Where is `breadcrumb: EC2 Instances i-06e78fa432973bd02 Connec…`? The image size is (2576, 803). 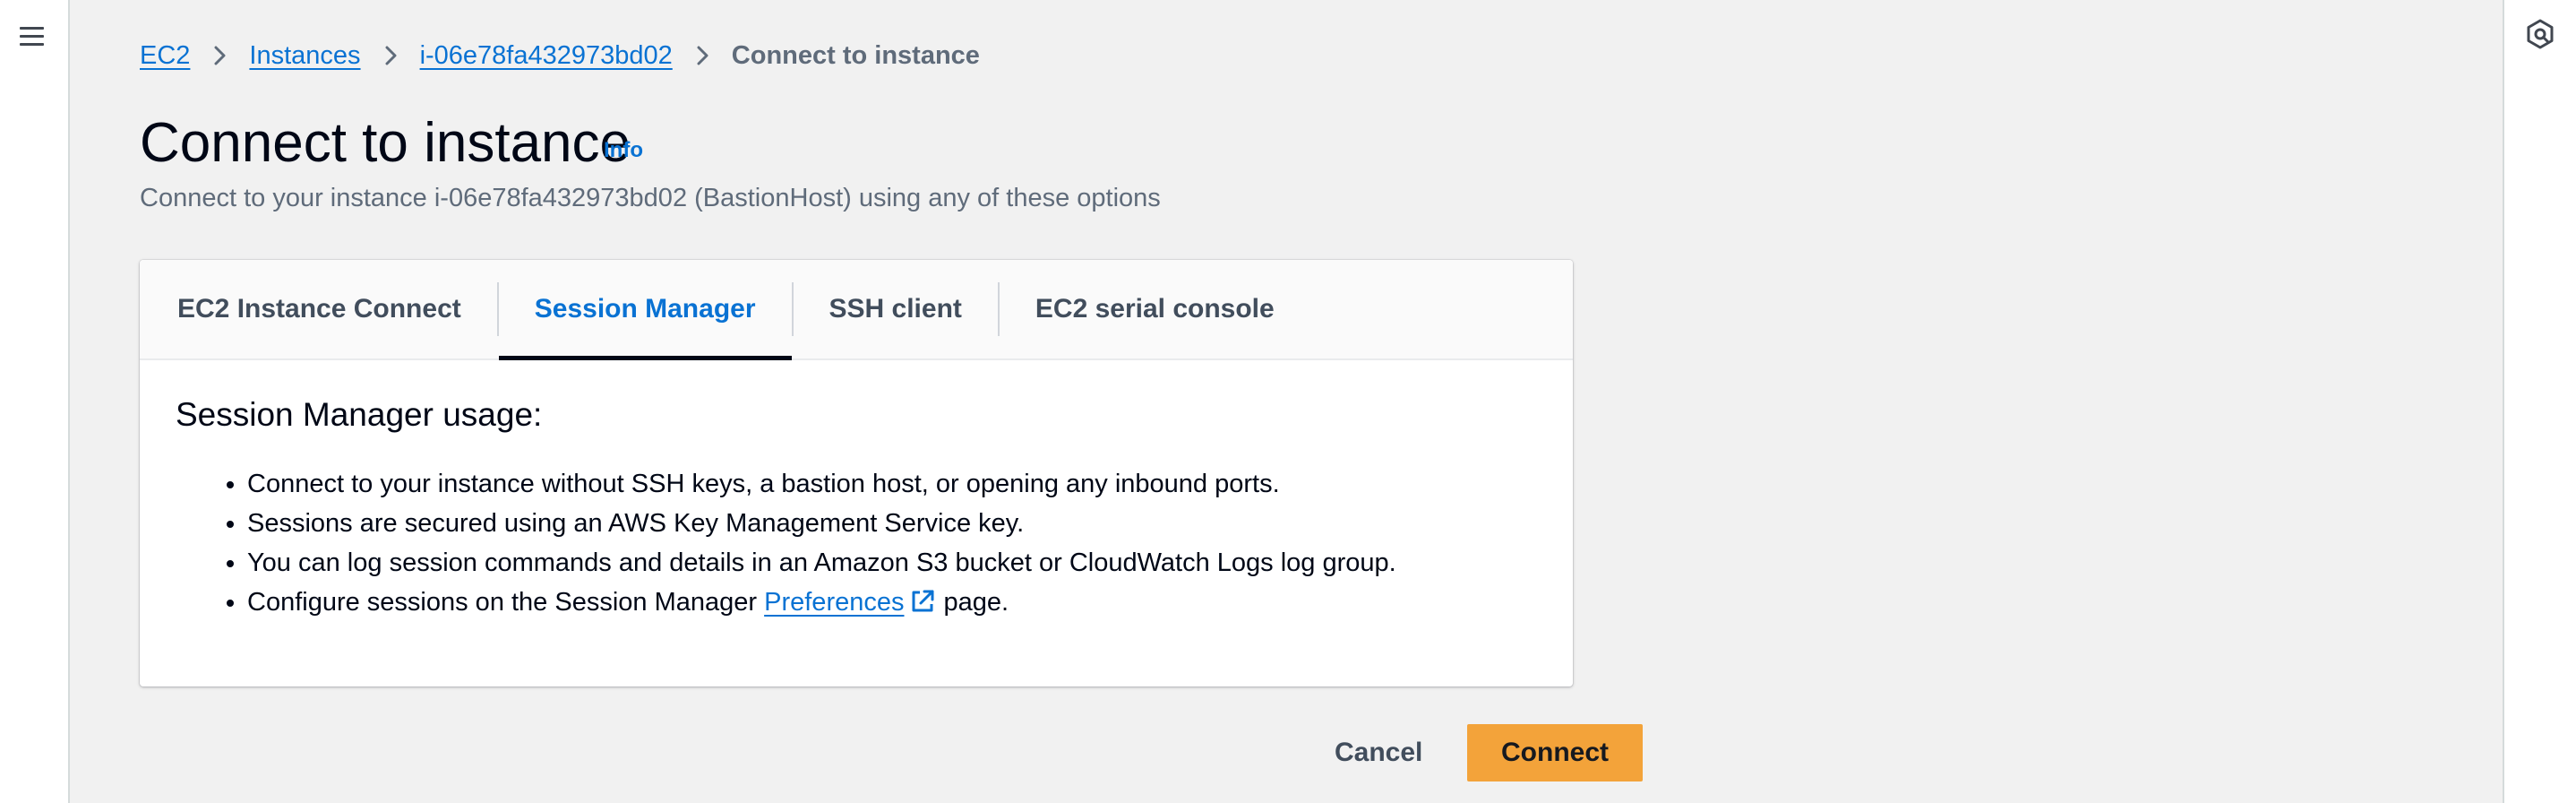 breadcrumb: EC2 Instances i-06e78fa432973bd02 Connec… is located at coordinates (560, 55).